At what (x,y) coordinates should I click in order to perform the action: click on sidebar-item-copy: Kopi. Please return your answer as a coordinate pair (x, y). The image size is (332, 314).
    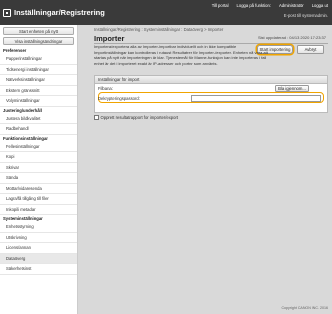
    Looking at the image, I should click on (38, 157).